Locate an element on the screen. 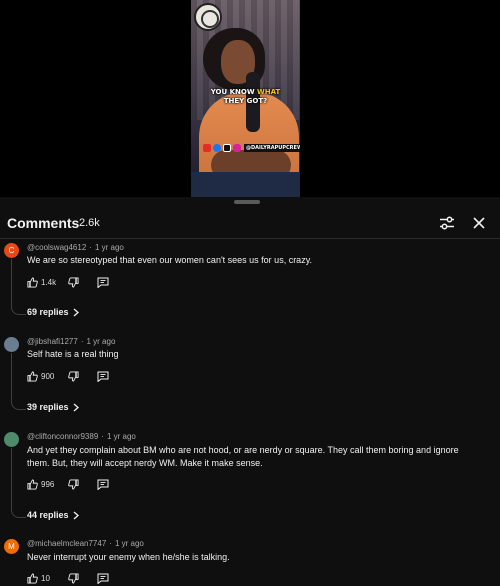 The width and height of the screenshot is (500, 586). view-replies-button: 69 replies is located at coordinates (53, 312).